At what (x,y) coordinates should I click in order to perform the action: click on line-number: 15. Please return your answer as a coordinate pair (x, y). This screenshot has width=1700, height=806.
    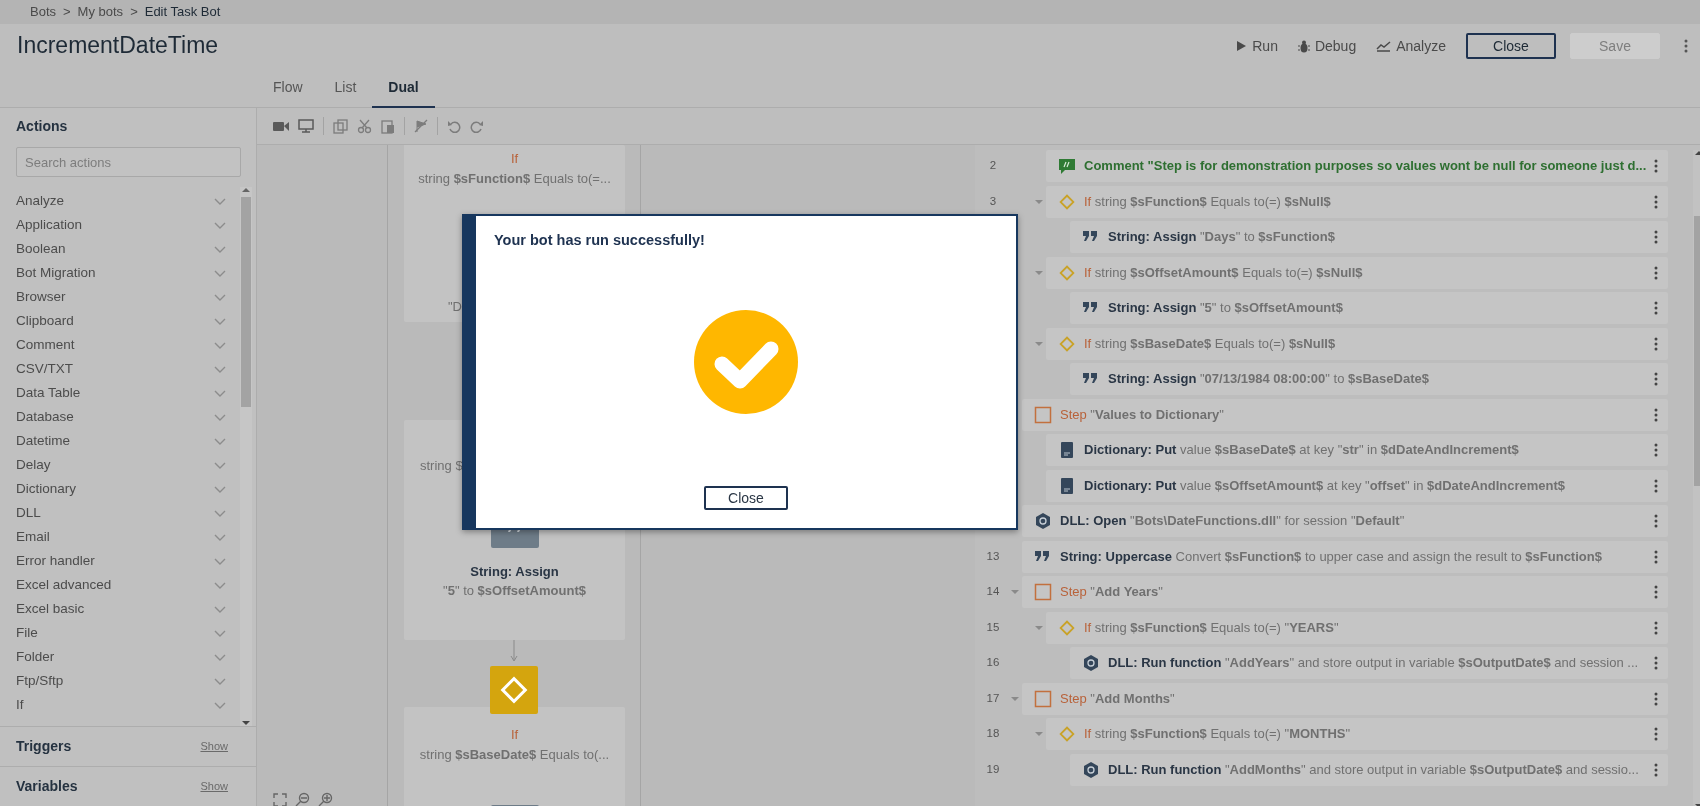
    Looking at the image, I should click on (993, 627).